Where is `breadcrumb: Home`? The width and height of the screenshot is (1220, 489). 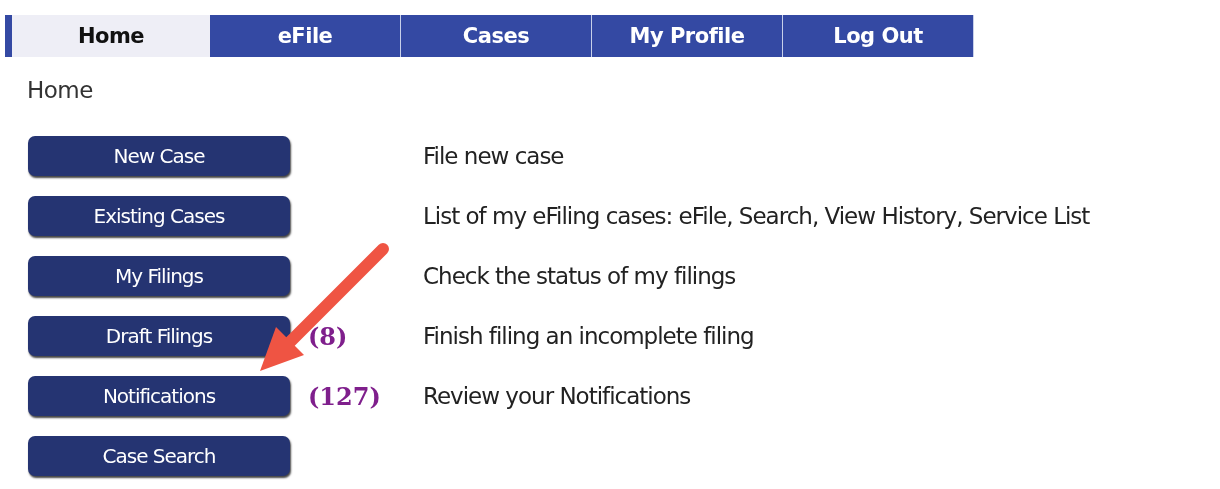 breadcrumb: Home is located at coordinates (60, 90).